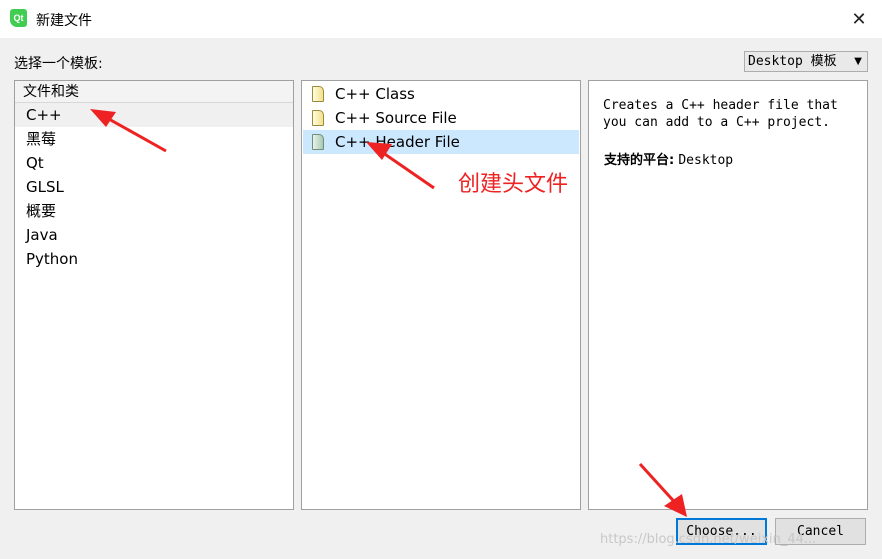  I want to click on close-button: ✕, so click(859, 19).